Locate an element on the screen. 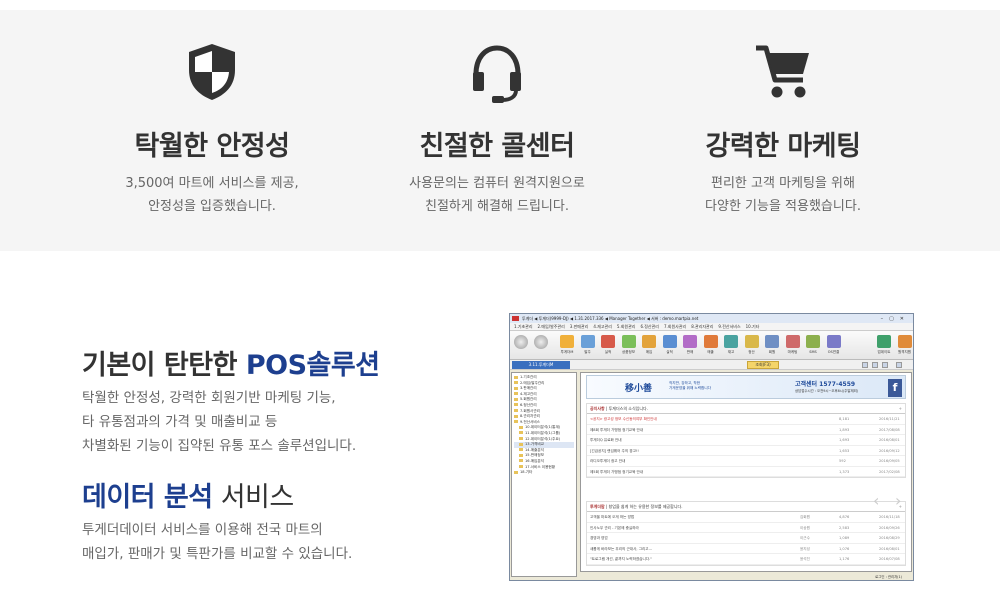 This screenshot has width=1000, height=592. tool-icon is located at coordinates (865, 365).